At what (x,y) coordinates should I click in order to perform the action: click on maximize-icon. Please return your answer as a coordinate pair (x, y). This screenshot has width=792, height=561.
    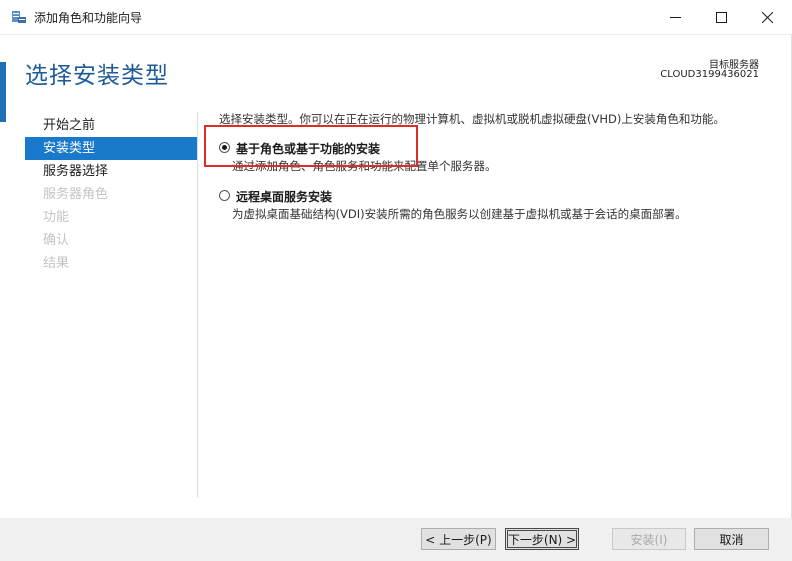
    Looking at the image, I should click on (721, 17).